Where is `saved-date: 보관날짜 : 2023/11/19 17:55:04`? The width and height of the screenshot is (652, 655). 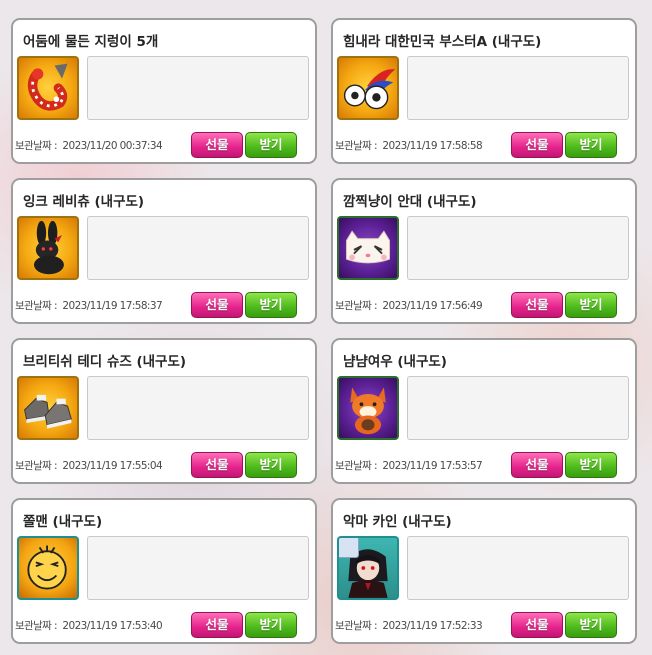 saved-date: 보관날짜 : 2023/11/19 17:55:04 is located at coordinates (89, 466).